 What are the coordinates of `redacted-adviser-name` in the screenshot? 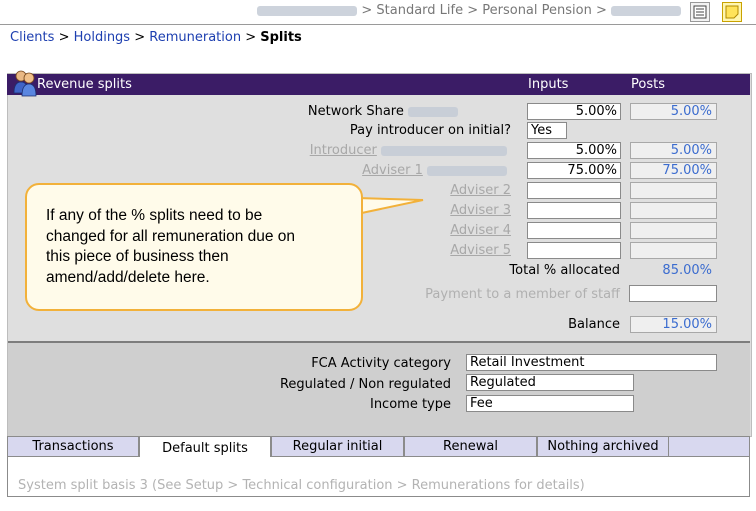 It's located at (467, 170).